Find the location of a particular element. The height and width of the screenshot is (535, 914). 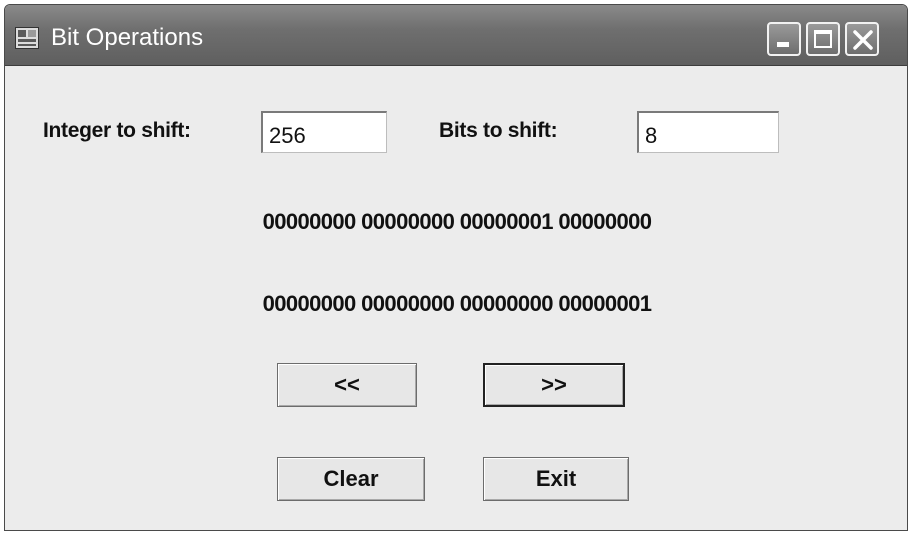

close-icon is located at coordinates (863, 40).